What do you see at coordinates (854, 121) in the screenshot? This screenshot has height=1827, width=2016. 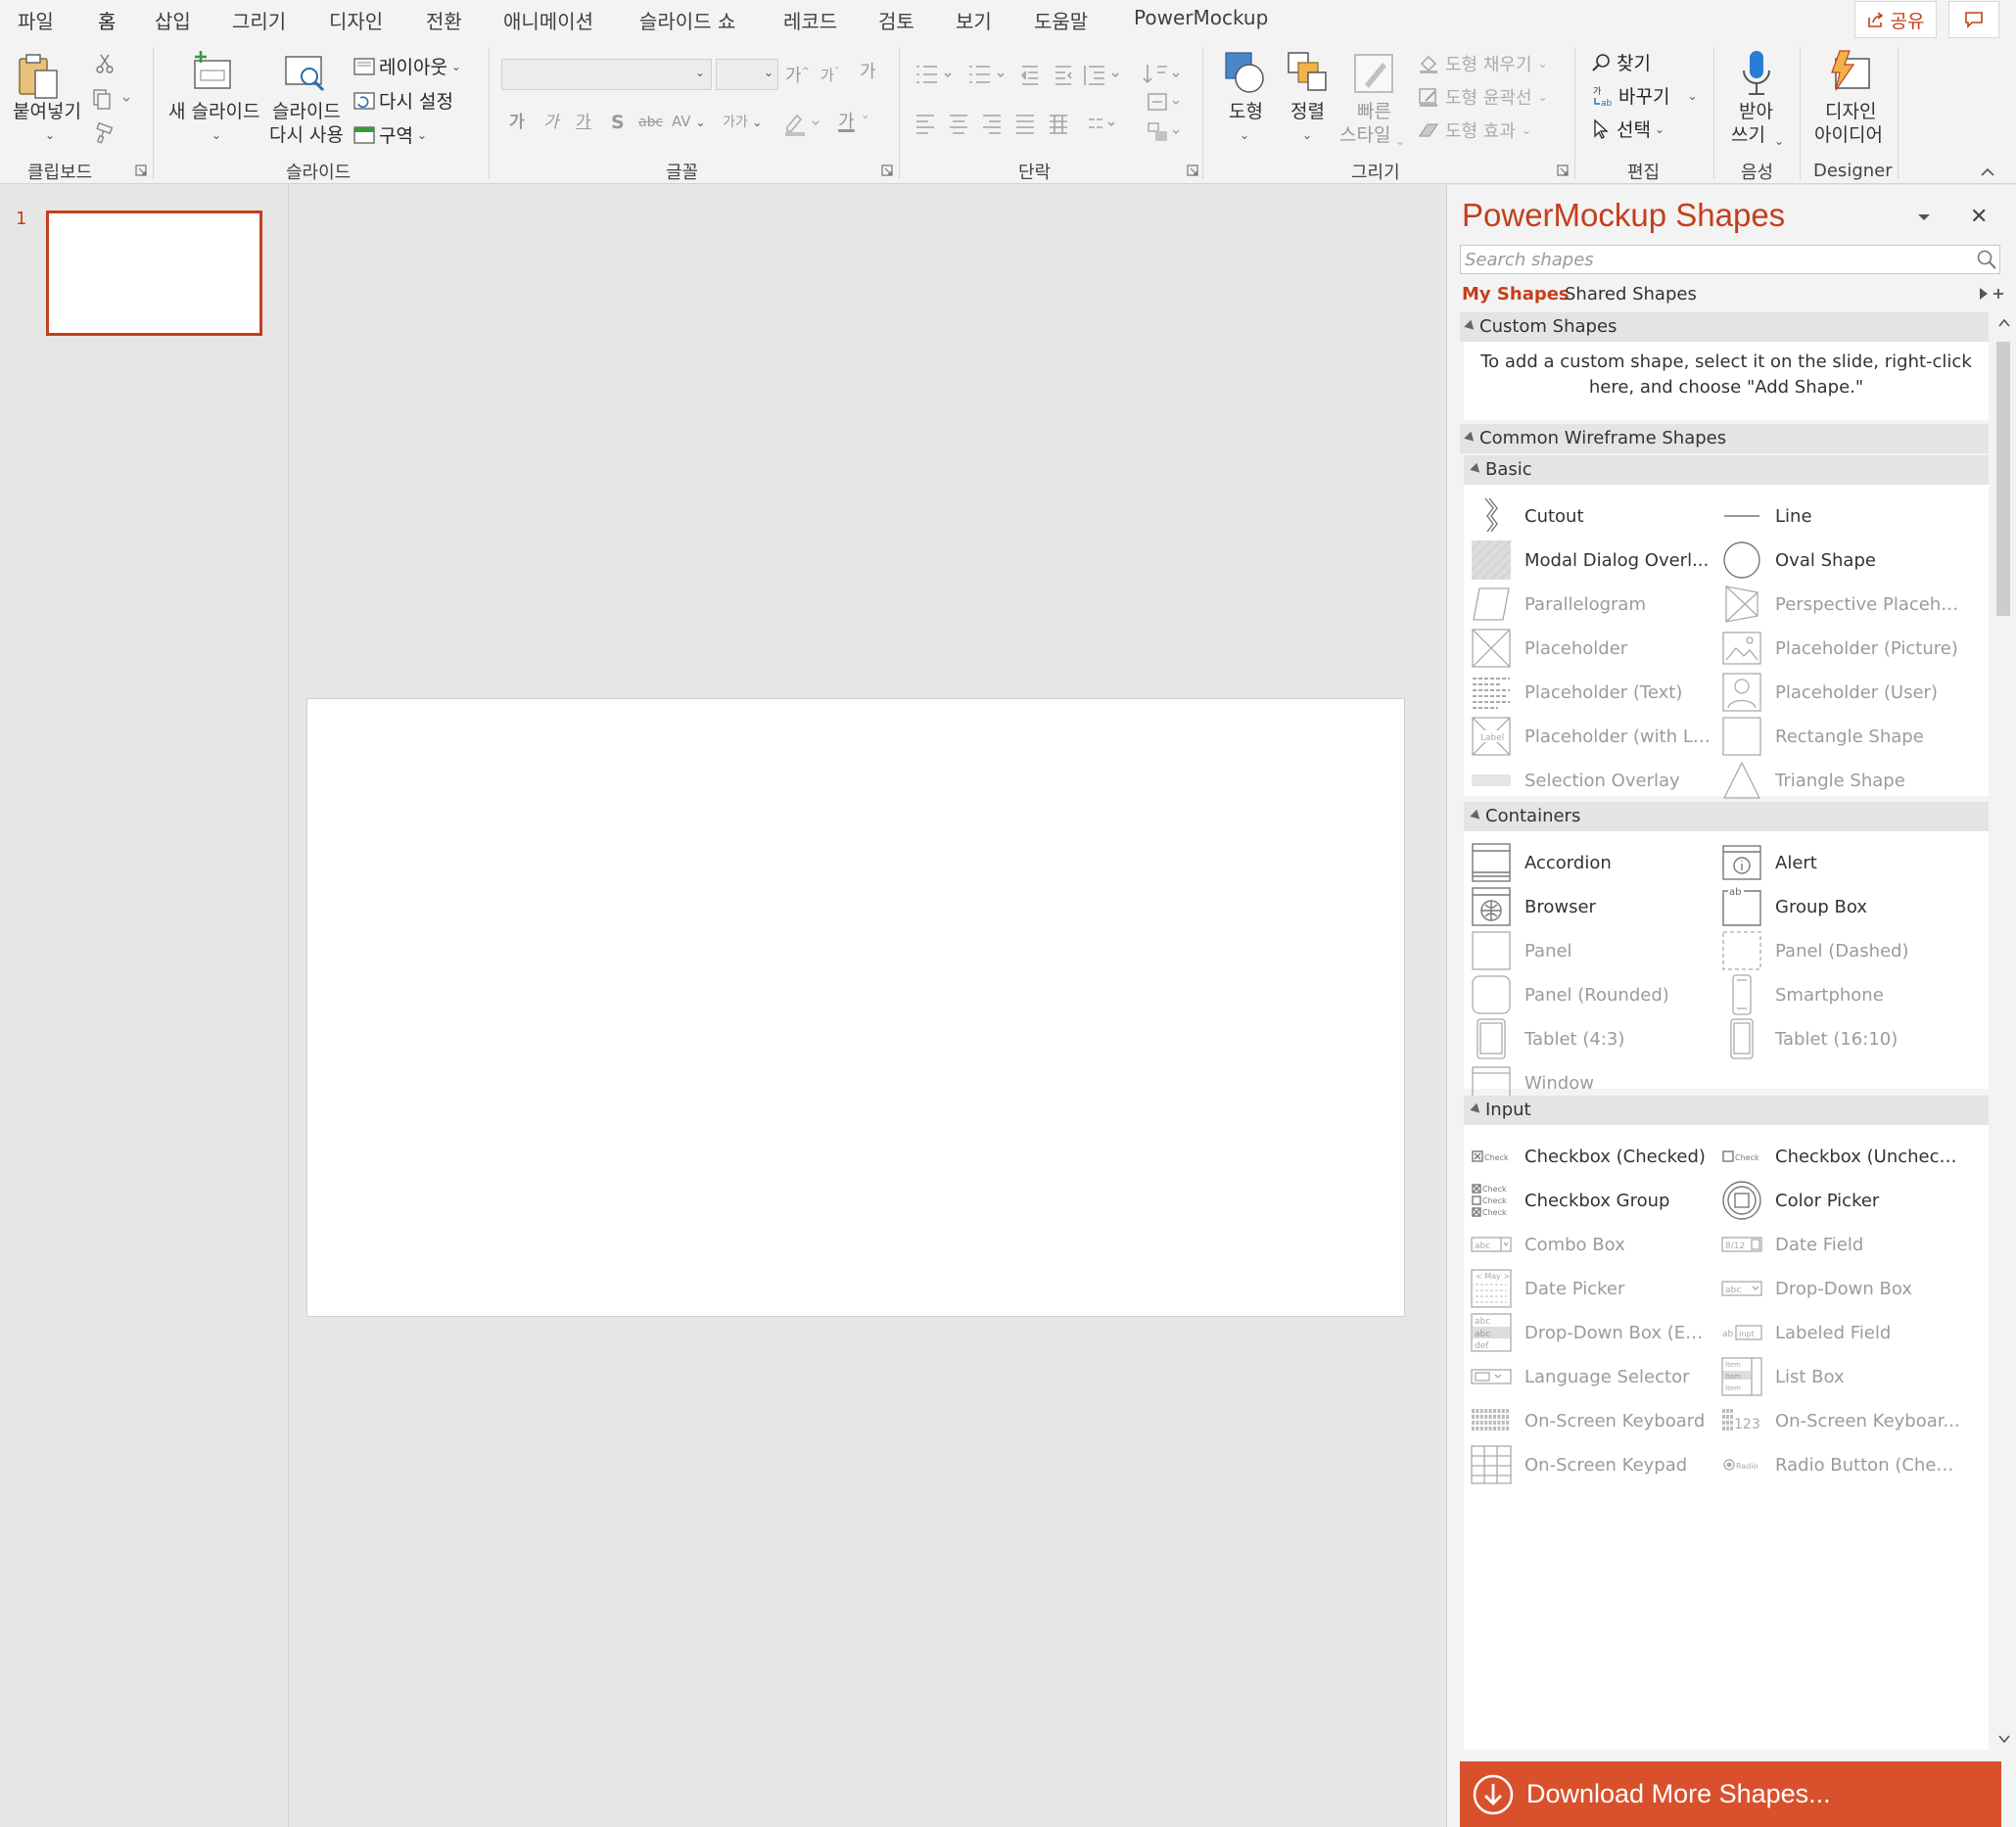 I see `font-color-button: 가 ⌄` at bounding box center [854, 121].